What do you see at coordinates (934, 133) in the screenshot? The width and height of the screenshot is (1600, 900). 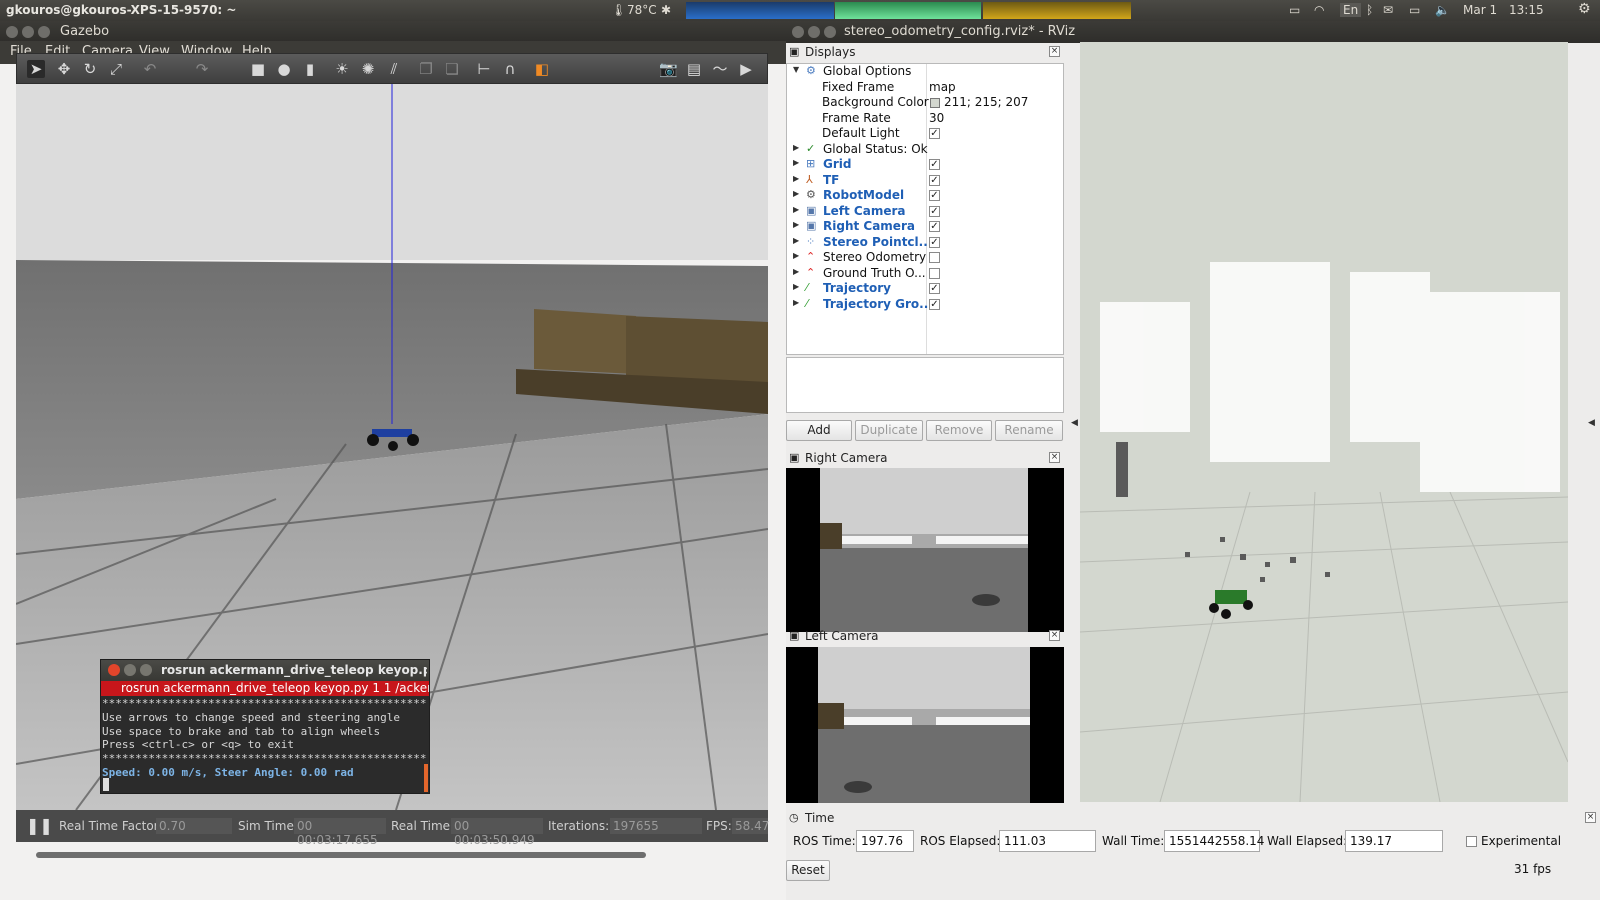 I see `default-light-checkbox: ✓` at bounding box center [934, 133].